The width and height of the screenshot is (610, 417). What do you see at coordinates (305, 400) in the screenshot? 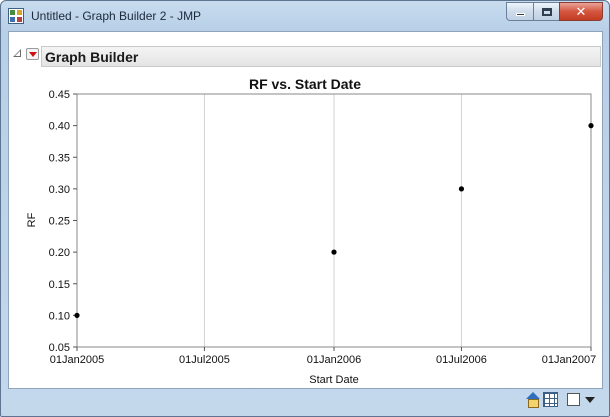
I see `status-bar` at bounding box center [305, 400].